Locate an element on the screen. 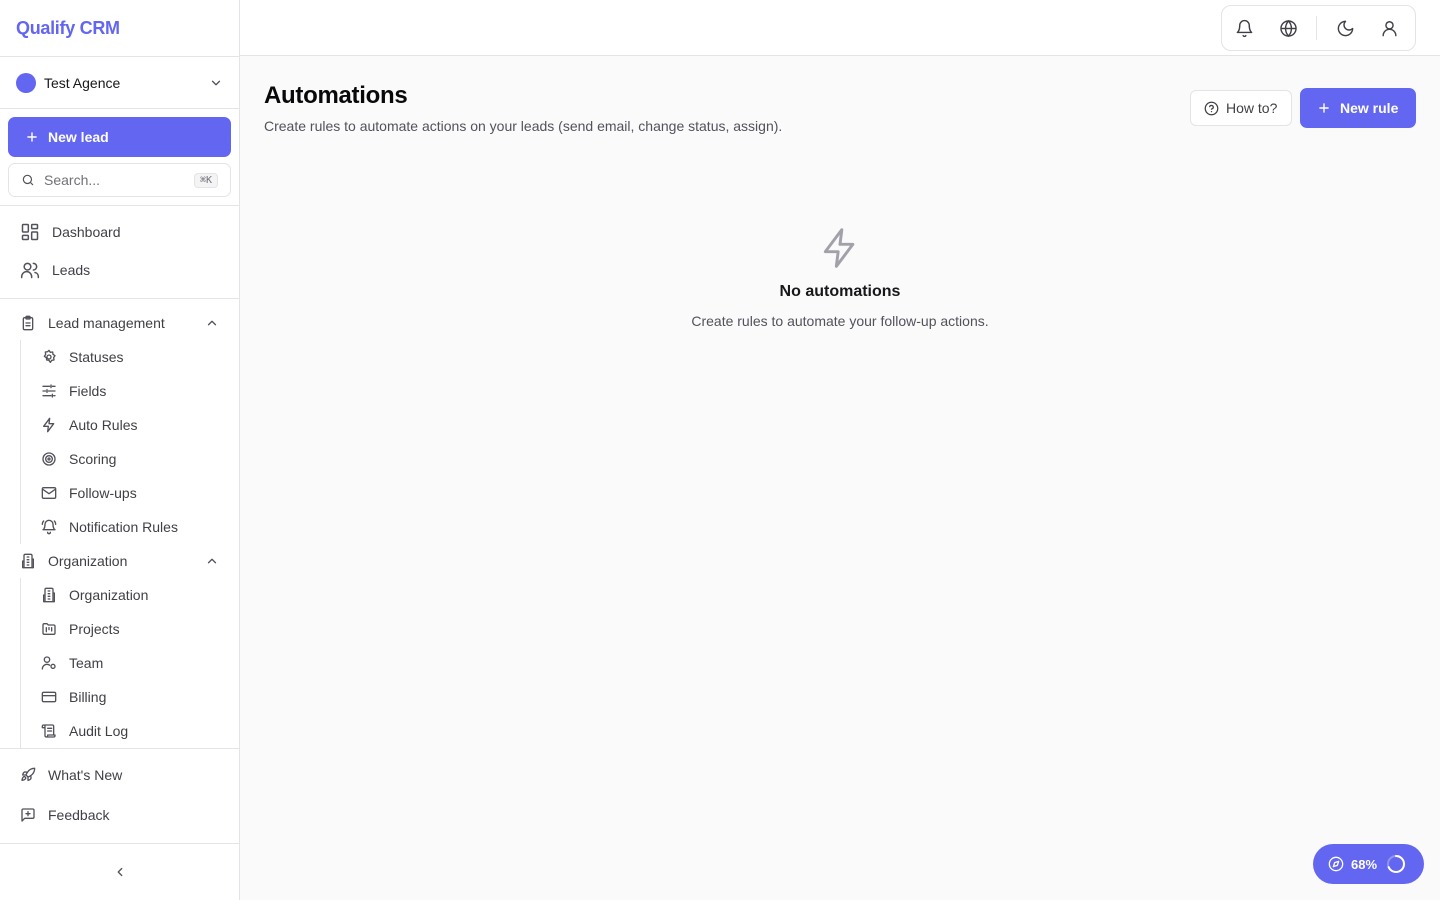 This screenshot has width=1440, height=900. group-label: Organization is located at coordinates (88, 561).